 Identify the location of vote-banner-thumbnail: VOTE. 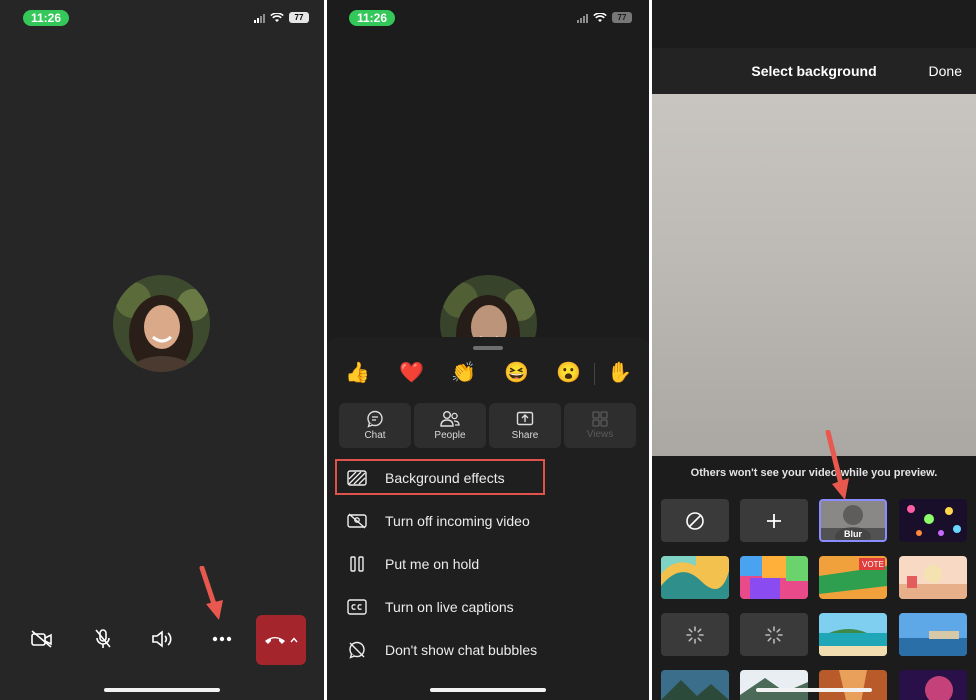
(853, 577).